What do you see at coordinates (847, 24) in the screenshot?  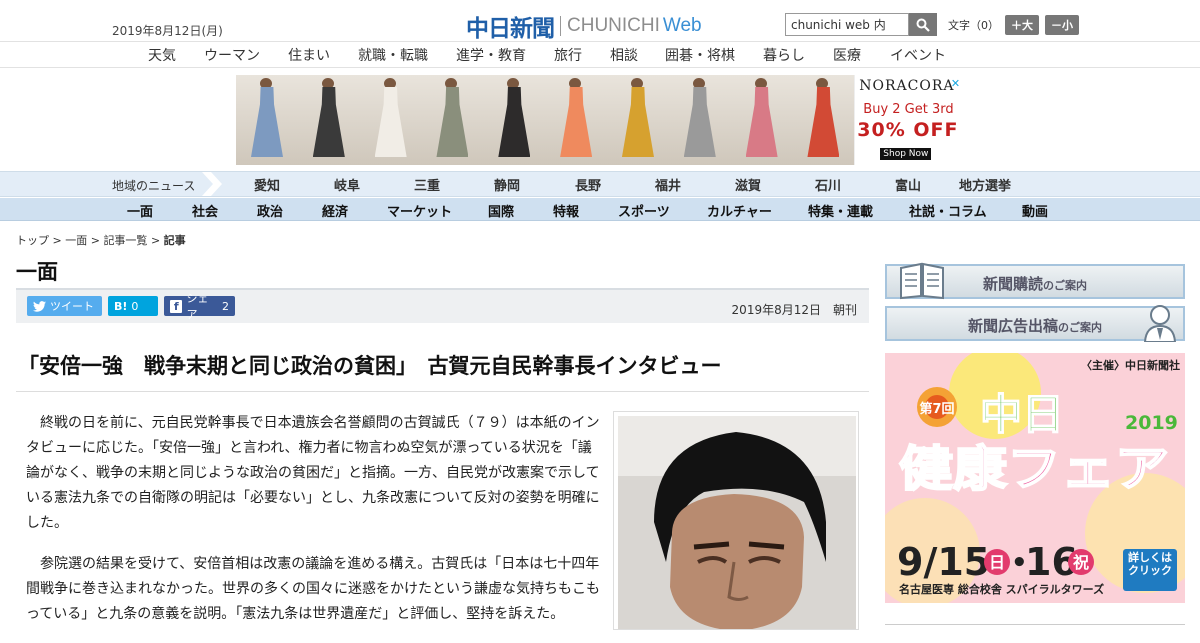 I see `search-input` at bounding box center [847, 24].